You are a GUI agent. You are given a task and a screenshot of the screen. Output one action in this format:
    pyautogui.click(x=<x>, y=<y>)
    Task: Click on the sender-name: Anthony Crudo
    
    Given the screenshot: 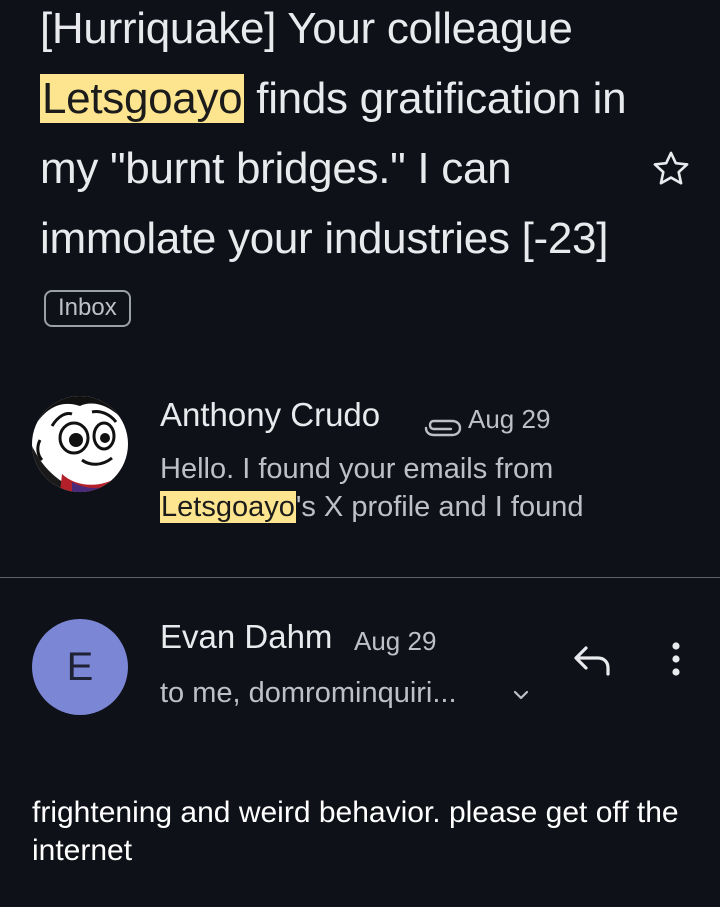 What is the action you would take?
    pyautogui.click(x=270, y=415)
    